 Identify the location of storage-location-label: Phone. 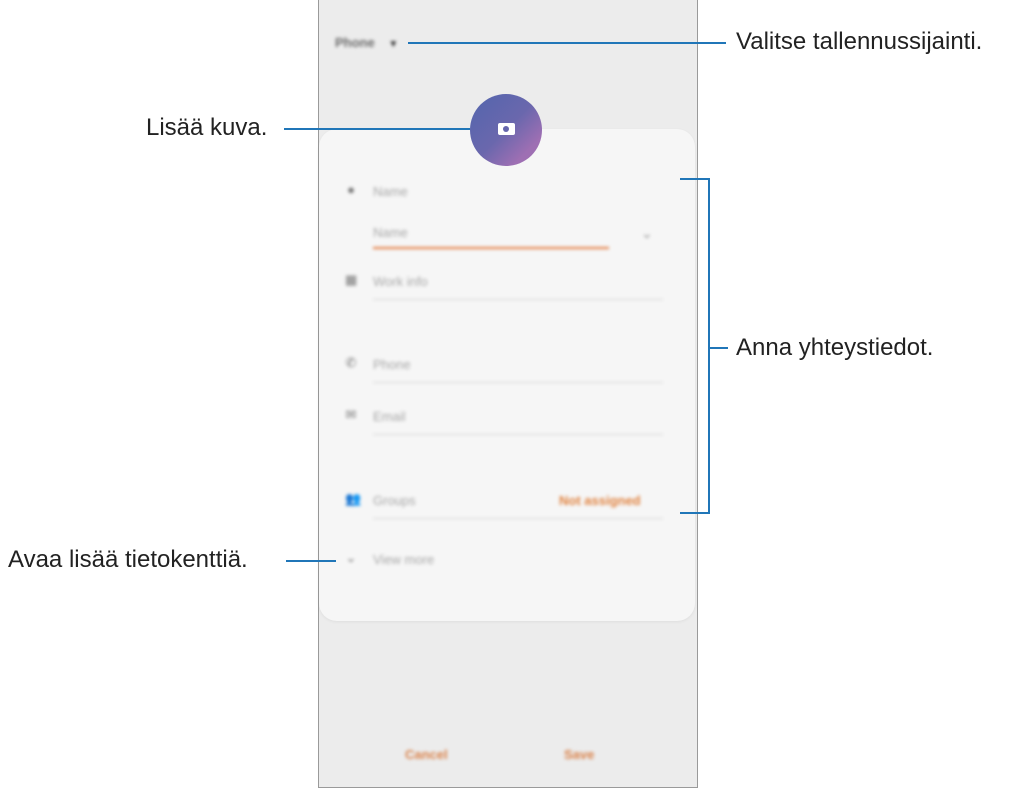
(355, 42).